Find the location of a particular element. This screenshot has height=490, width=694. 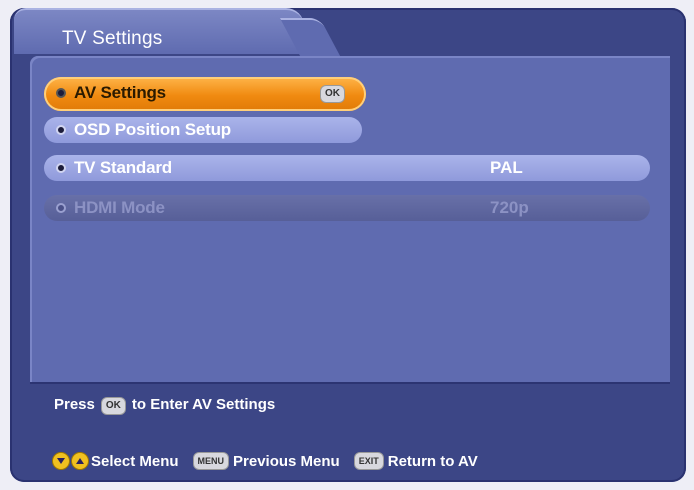

menu-item-label: HDMI Mode is located at coordinates (119, 207).